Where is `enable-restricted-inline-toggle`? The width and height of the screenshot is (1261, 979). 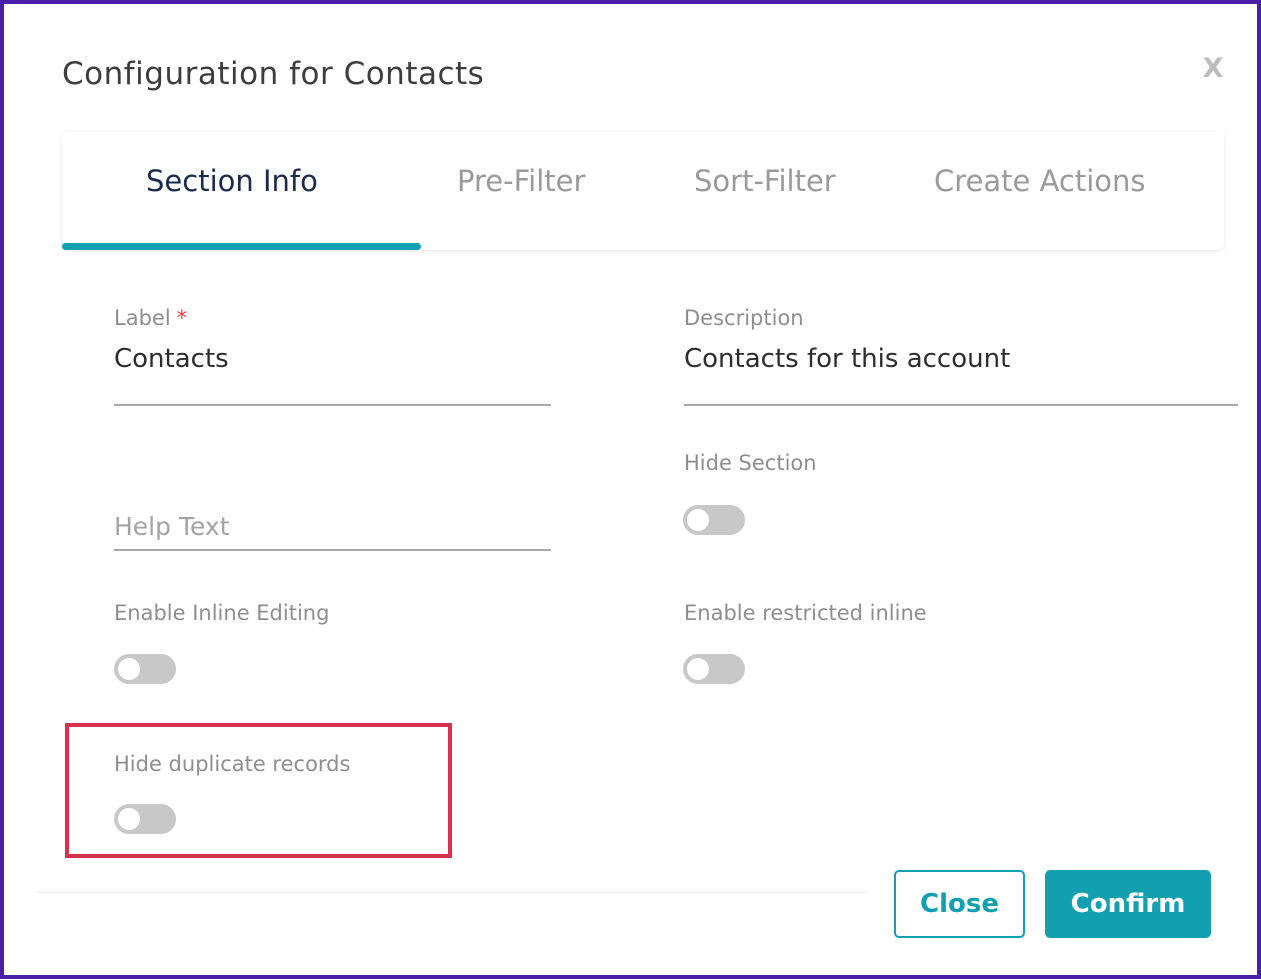 enable-restricted-inline-toggle is located at coordinates (714, 669).